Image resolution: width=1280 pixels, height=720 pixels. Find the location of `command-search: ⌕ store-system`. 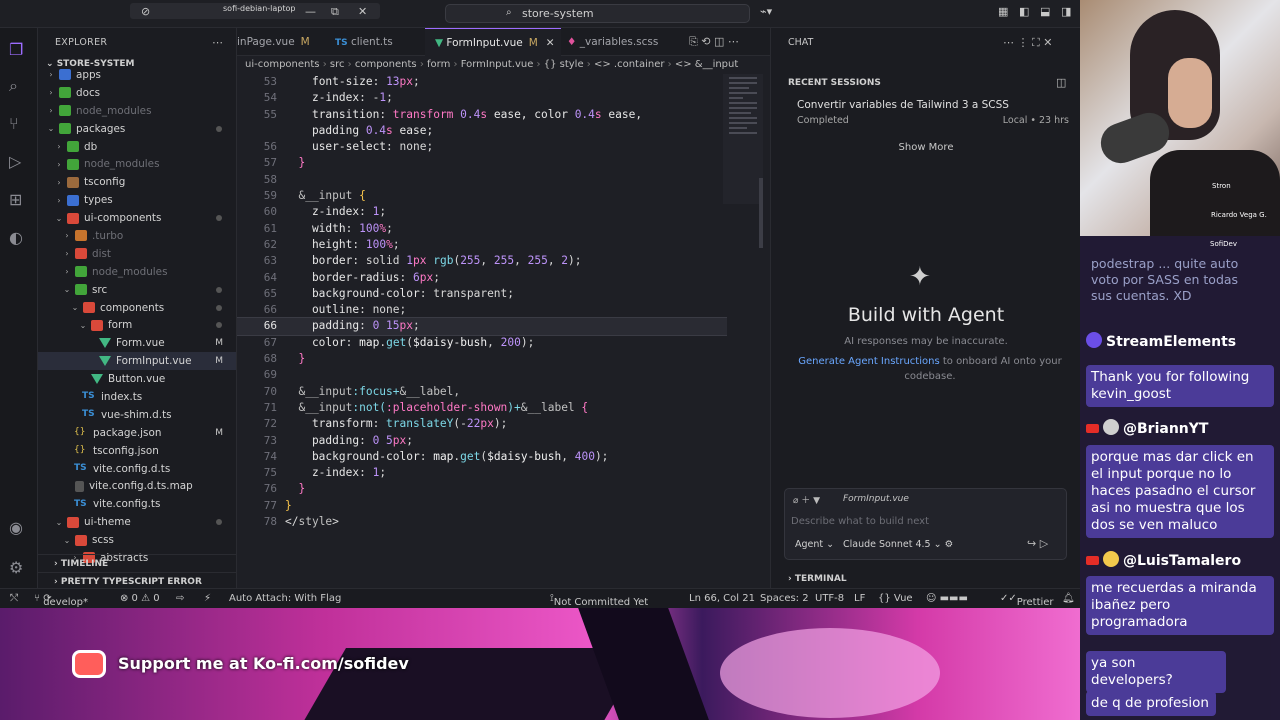

command-search: ⌕ store-system is located at coordinates (597, 13).